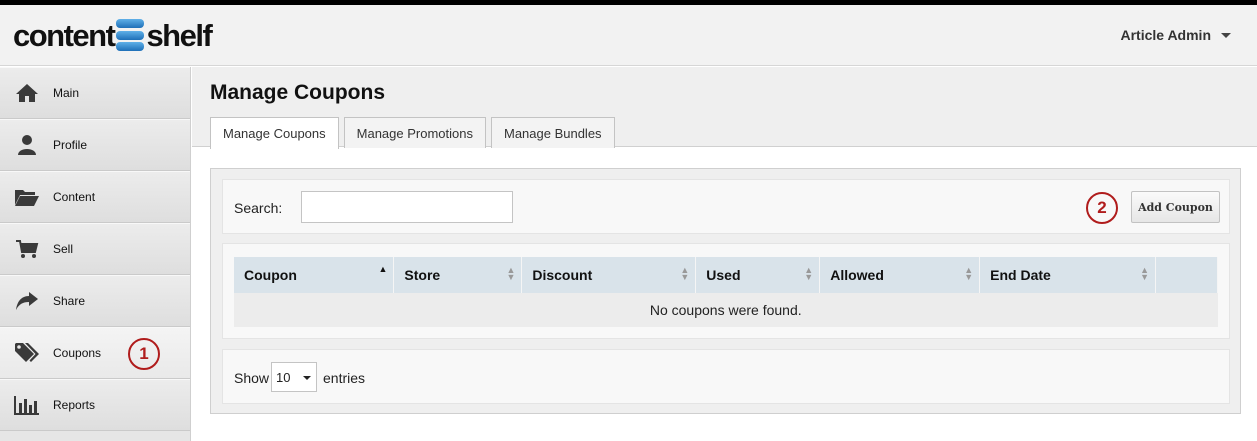 Image resolution: width=1257 pixels, height=441 pixels. What do you see at coordinates (407, 207) in the screenshot?
I see `search-input` at bounding box center [407, 207].